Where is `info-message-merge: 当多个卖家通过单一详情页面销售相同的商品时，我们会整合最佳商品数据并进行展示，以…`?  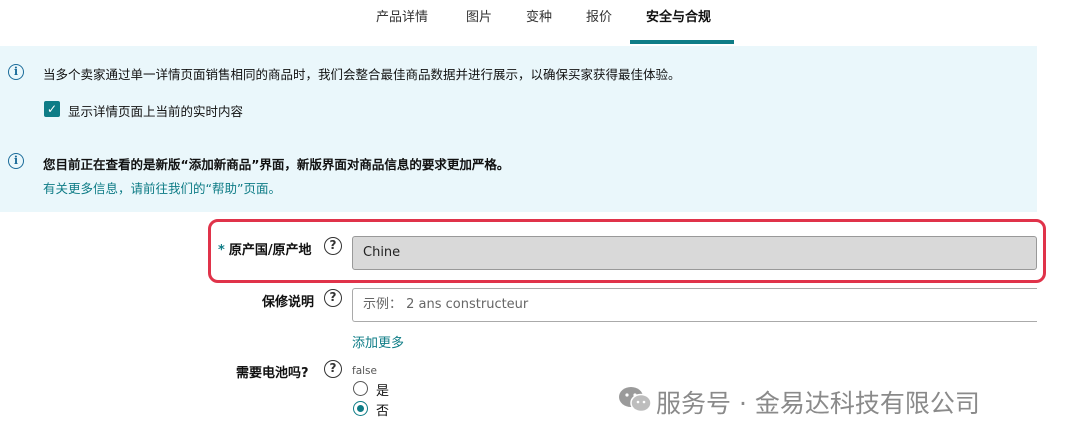
info-message-merge: 当多个卖家通过单一详情页面销售相同的商品时，我们会整合最佳商品数据并进行展示，以… is located at coordinates (362, 74).